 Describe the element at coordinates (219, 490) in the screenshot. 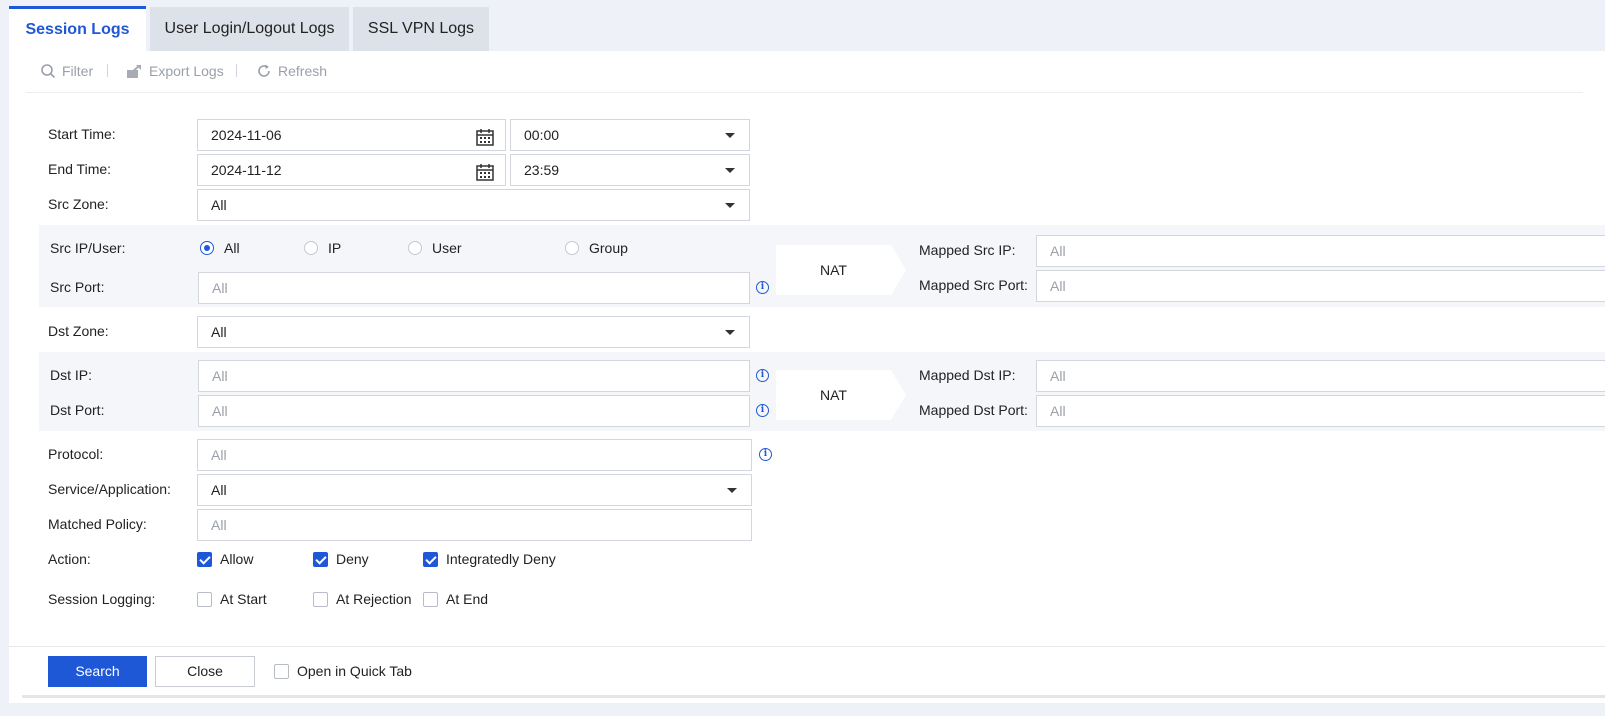

I see `service-application-value: All` at that location.